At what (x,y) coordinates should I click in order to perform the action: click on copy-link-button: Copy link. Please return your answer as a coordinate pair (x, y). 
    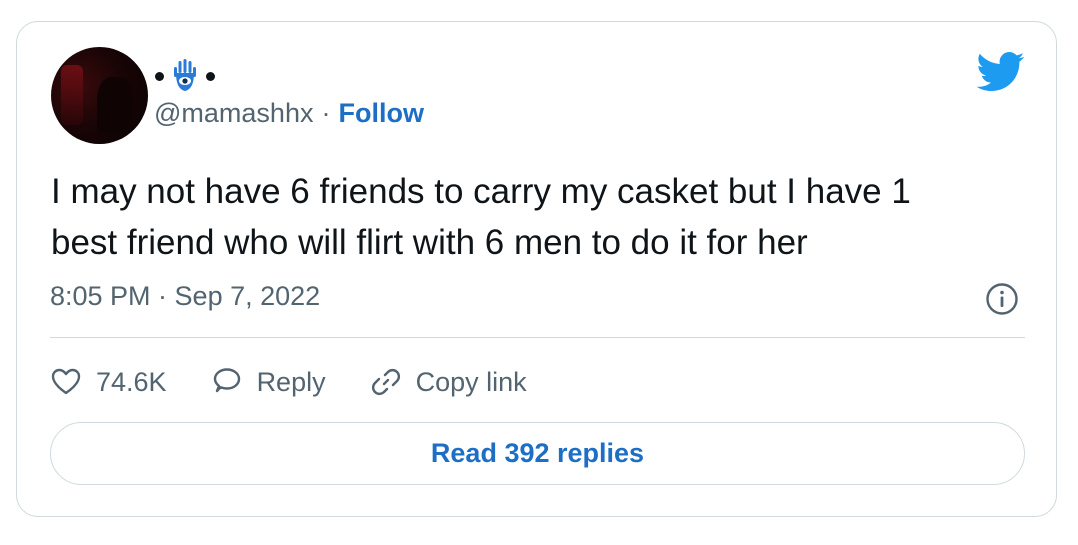
    Looking at the image, I should click on (448, 382).